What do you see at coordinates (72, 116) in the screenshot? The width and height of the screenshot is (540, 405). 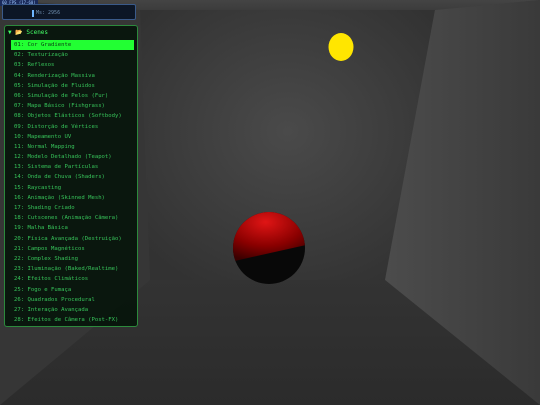 I see `scene-item: 08: Objetos Elásticos (Softbody)` at bounding box center [72, 116].